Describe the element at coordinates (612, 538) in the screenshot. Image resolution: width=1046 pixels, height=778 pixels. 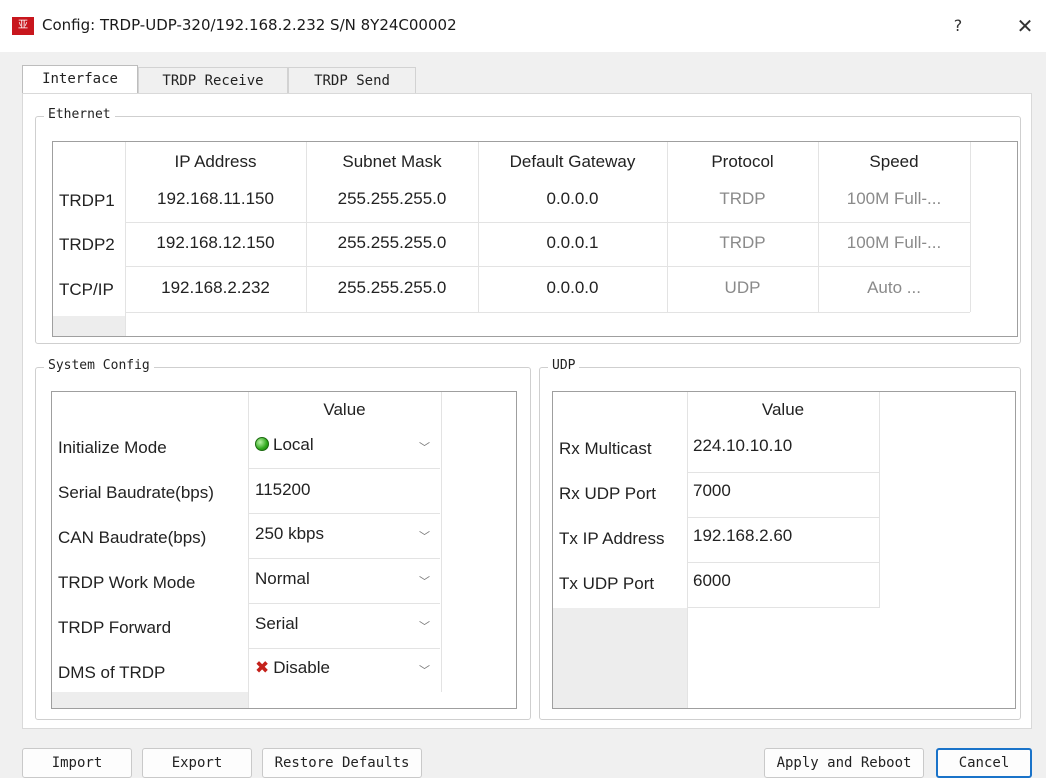
I see `label-tx-ip-address: Tx IP Address` at that location.